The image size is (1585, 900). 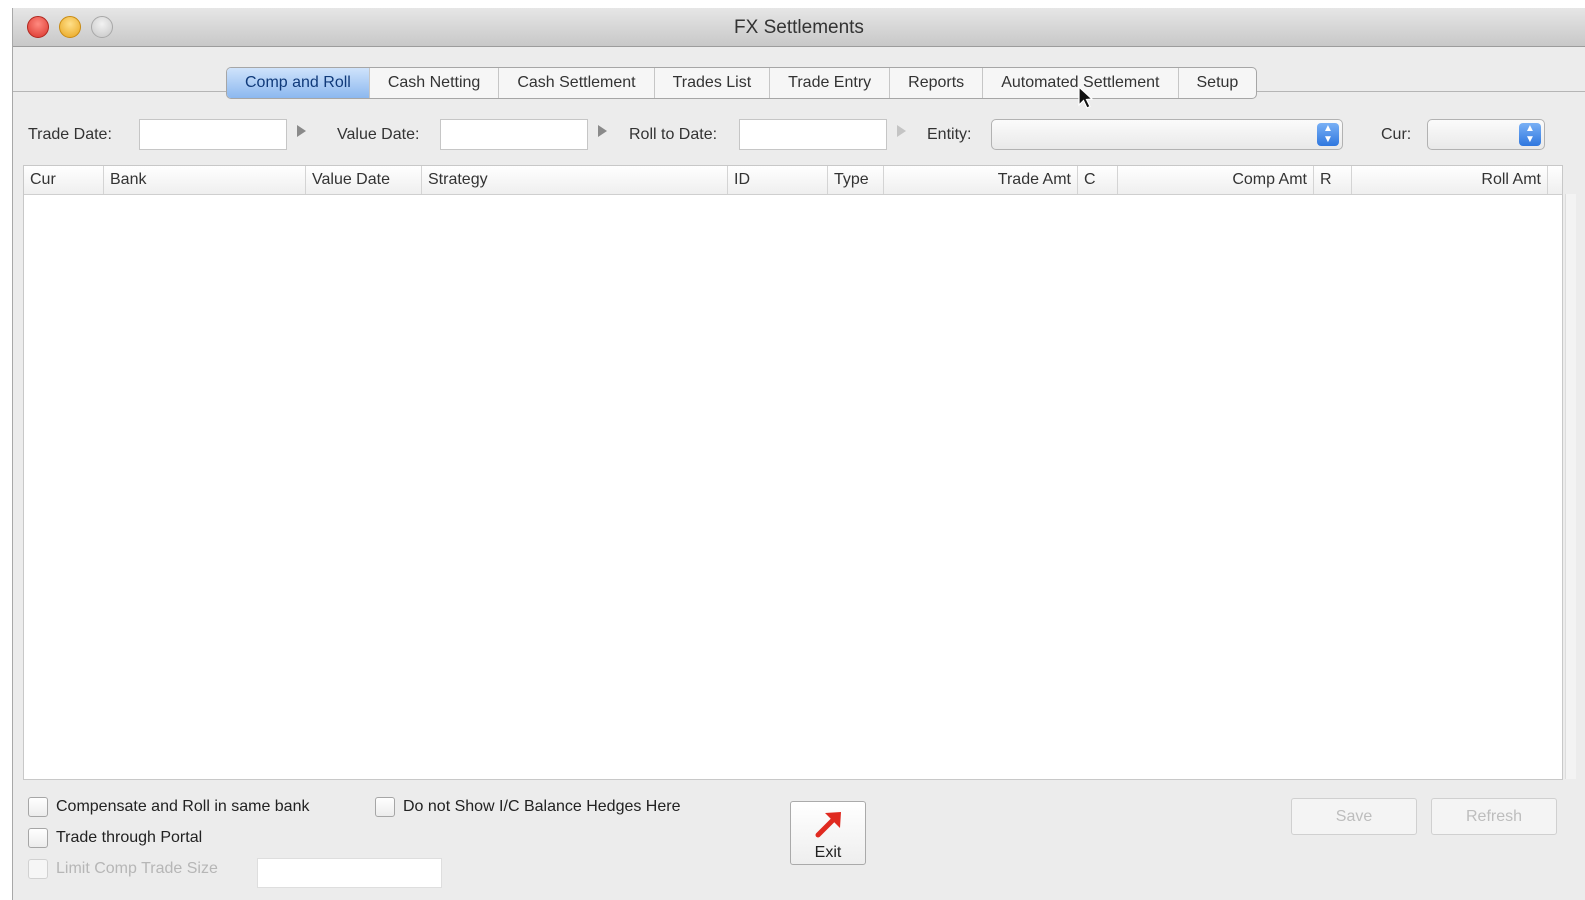 I want to click on entity-label: Entity:, so click(x=949, y=134).